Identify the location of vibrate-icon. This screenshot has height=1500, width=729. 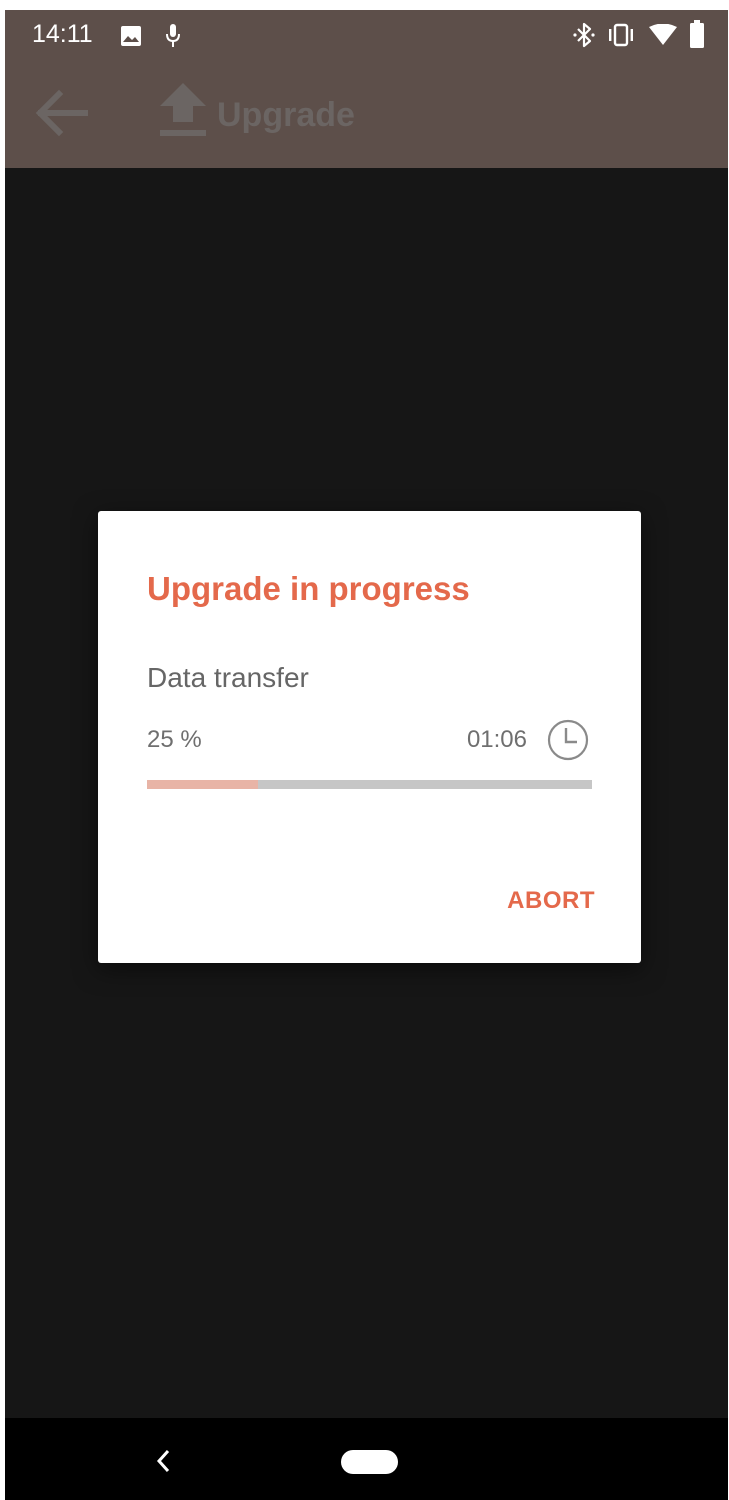
(621, 35).